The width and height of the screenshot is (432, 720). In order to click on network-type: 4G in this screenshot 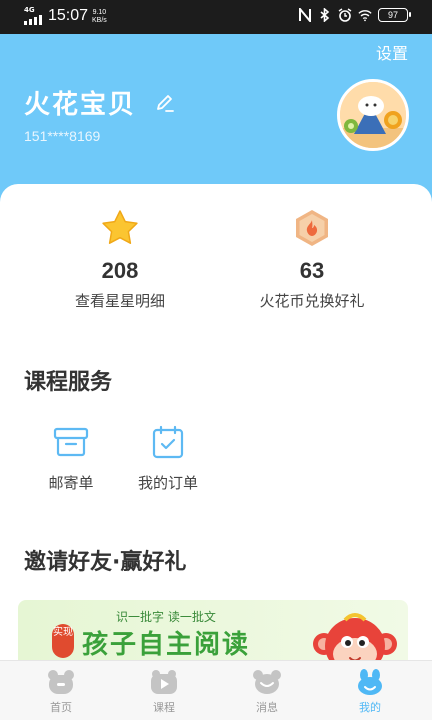, I will do `click(29, 10)`.